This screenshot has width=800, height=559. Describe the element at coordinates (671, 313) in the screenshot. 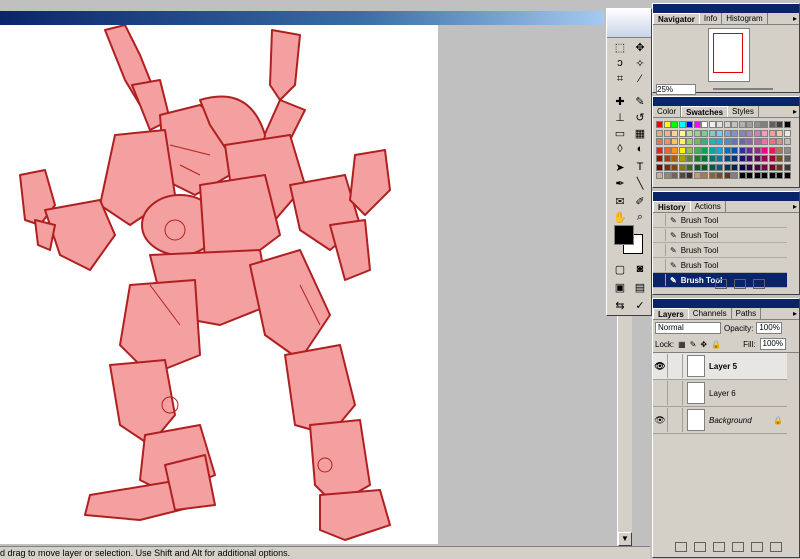

I see `tab-layers: Layers` at that location.